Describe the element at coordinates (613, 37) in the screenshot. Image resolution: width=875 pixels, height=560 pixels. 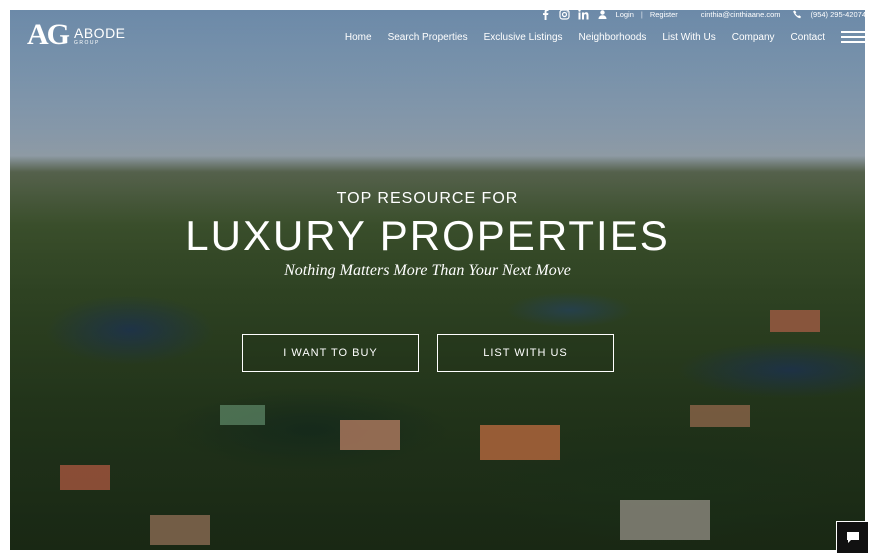
I see `nav-neighborhoods: Neighborhoods` at that location.